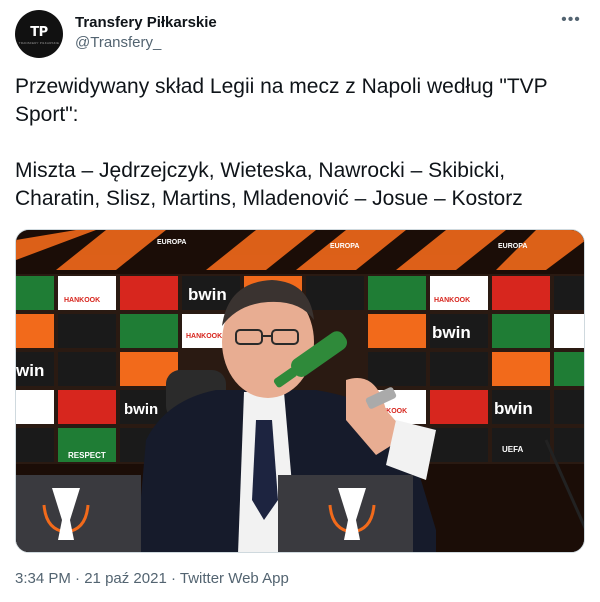 The height and width of the screenshot is (602, 600). Describe the element at coordinates (571, 22) in the screenshot. I see `more-options-icon: •••` at that location.